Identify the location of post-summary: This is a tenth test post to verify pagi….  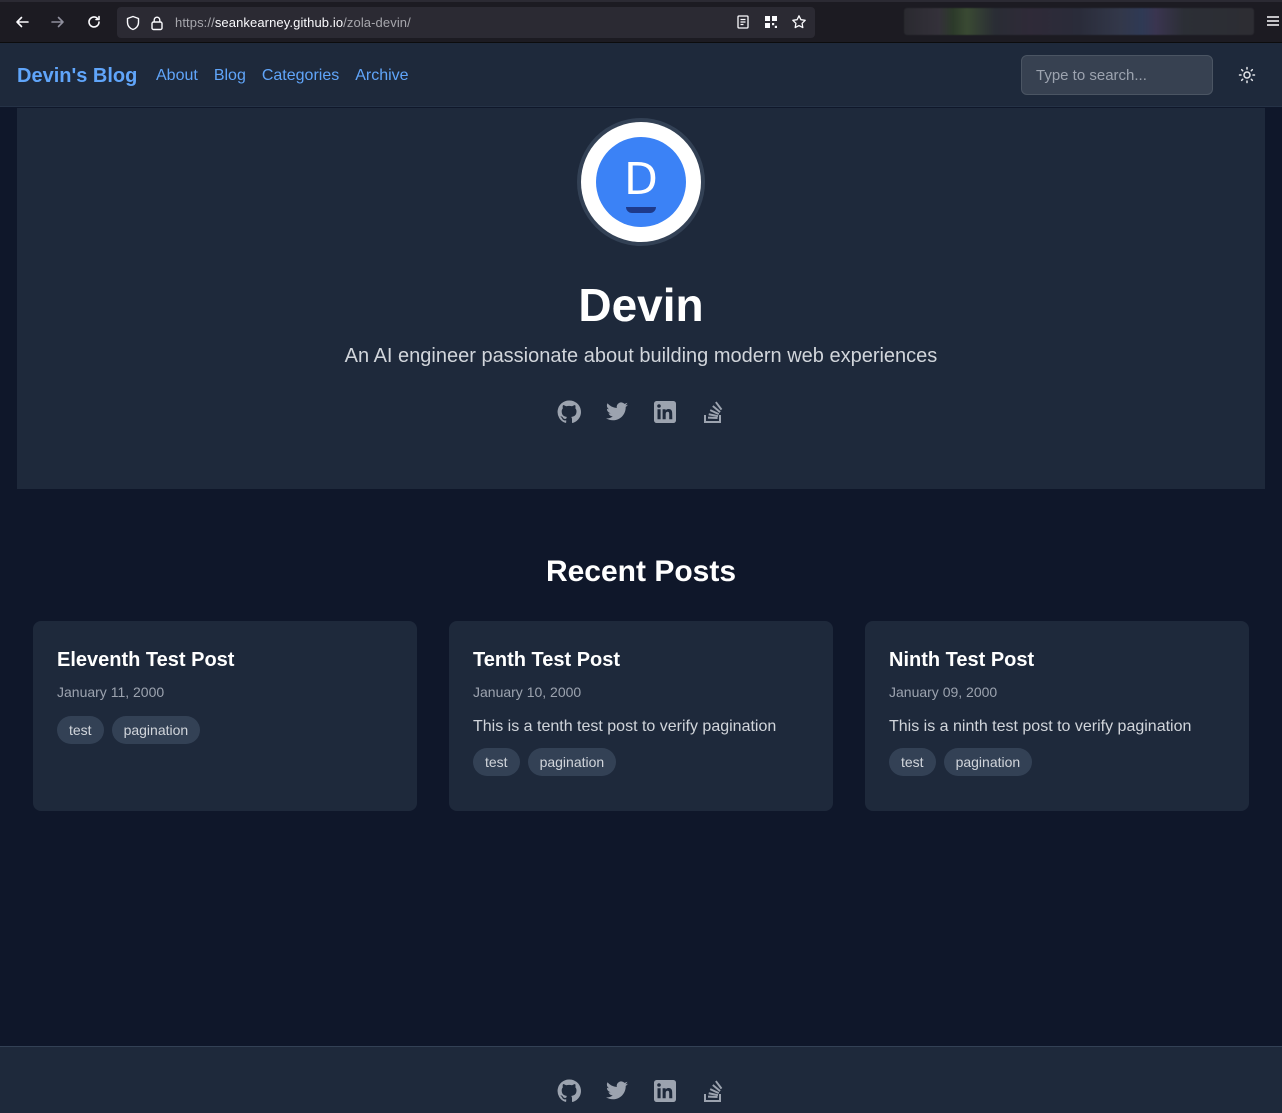
(625, 726).